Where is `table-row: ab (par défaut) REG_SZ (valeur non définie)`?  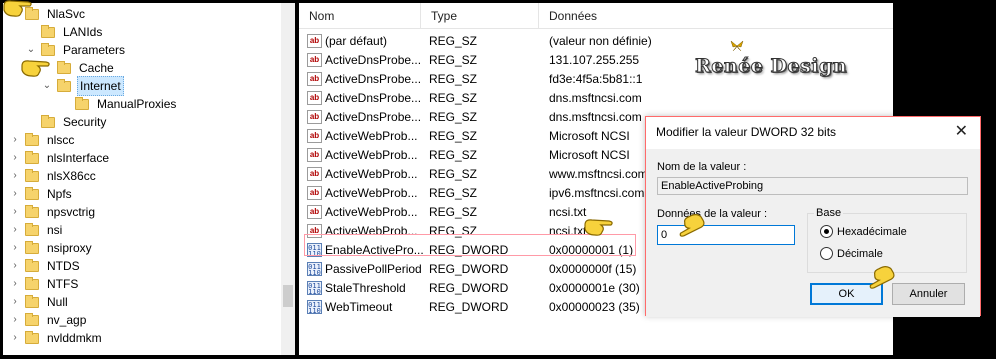
table-row: ab (par défaut) REG_SZ (valeur non définie) is located at coordinates (596, 41).